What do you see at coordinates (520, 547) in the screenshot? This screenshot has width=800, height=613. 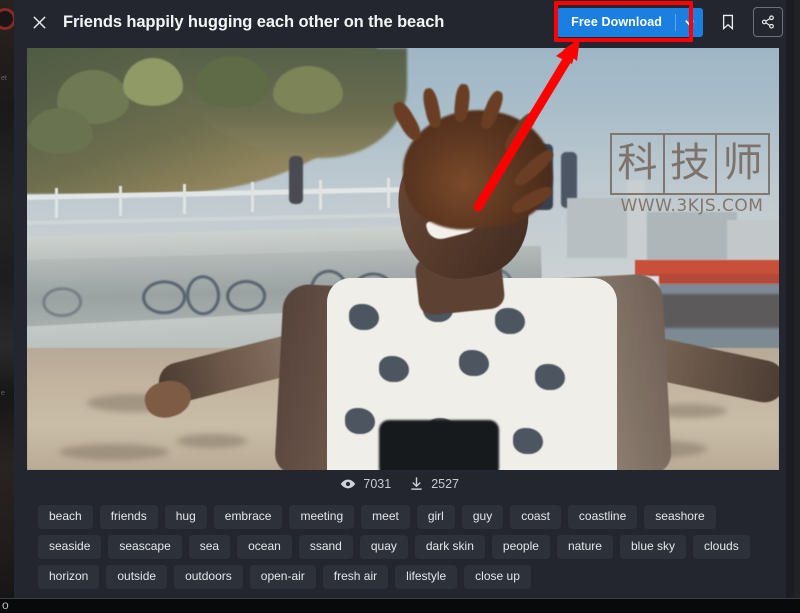 I see `tag-chip: people` at bounding box center [520, 547].